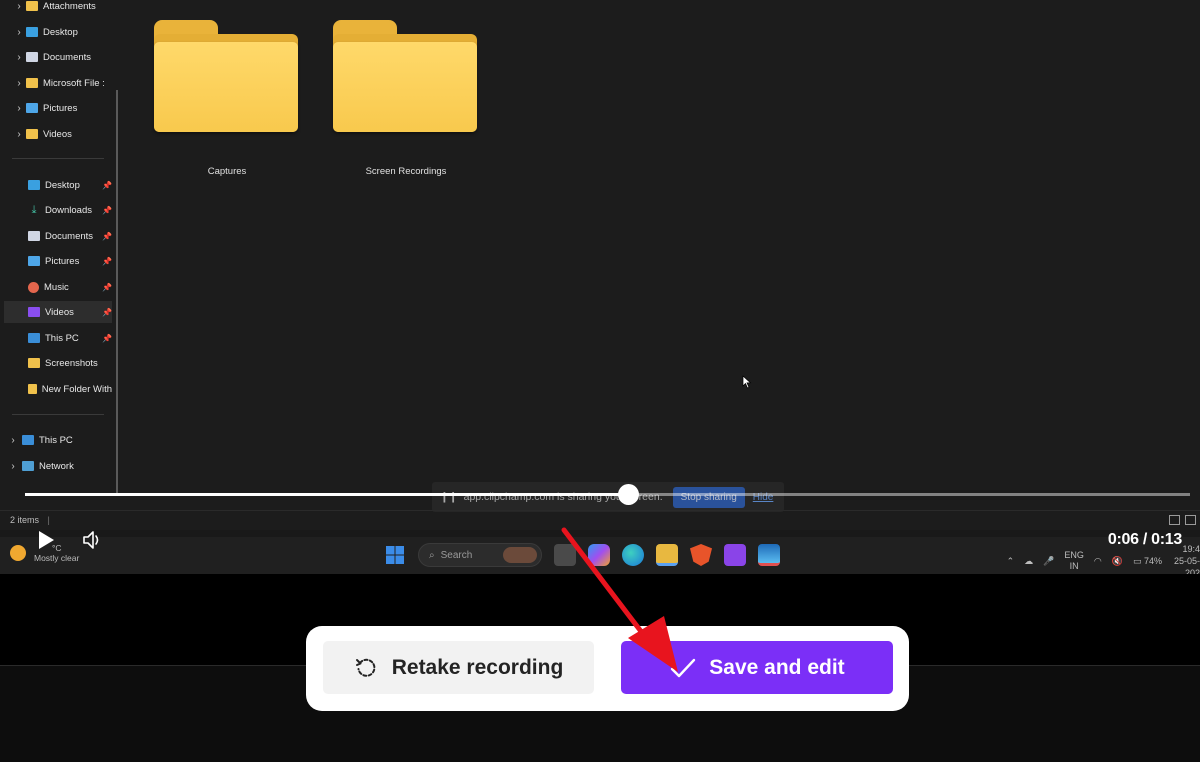 This screenshot has width=1200, height=762. Describe the element at coordinates (458, 667) in the screenshot. I see `retake-recording-button: Retake recording` at that location.